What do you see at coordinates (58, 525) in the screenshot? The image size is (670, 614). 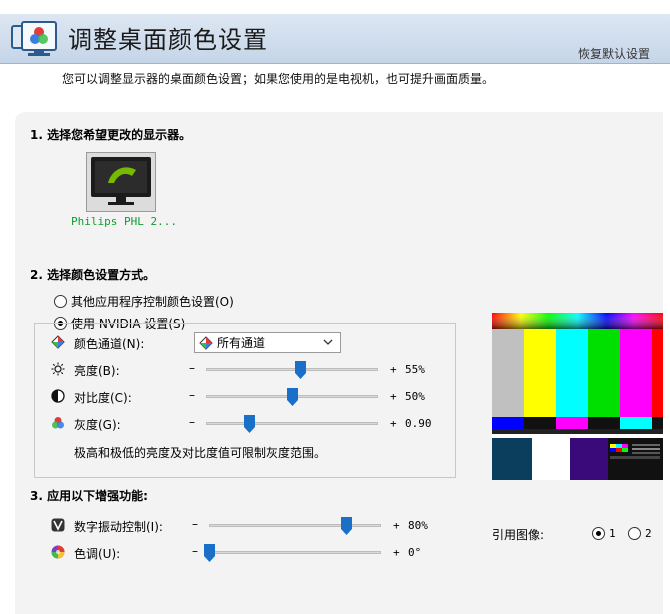 I see `vibrance-icon` at bounding box center [58, 525].